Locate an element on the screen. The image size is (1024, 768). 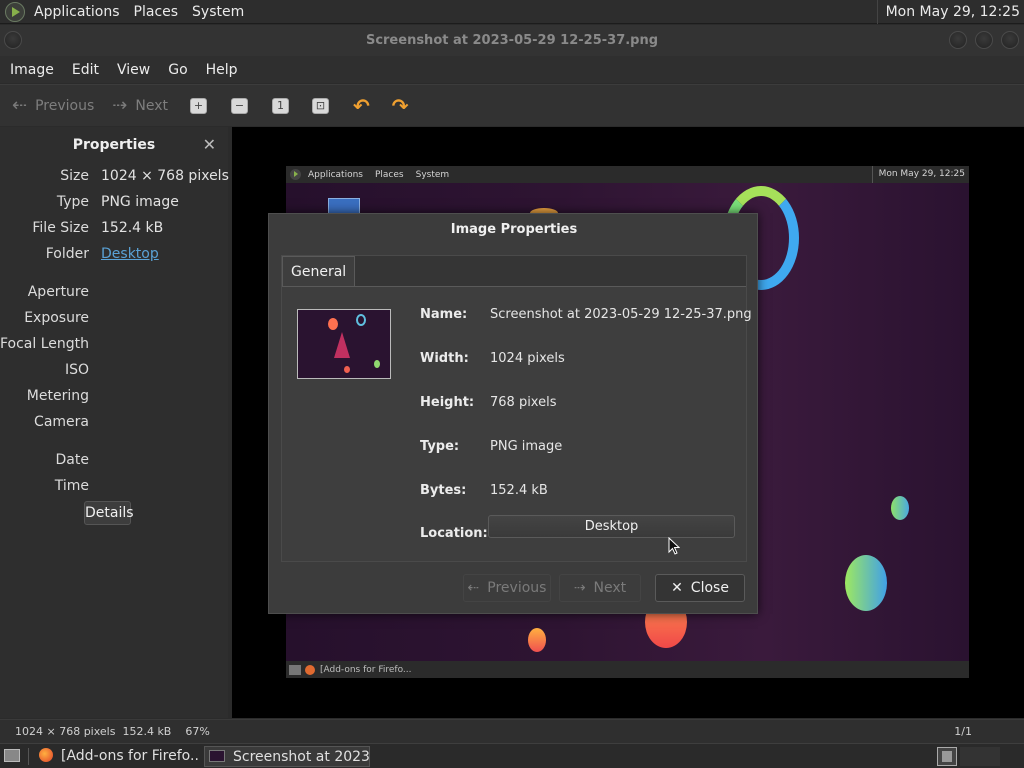
window-menu-button is located at coordinates (13, 40).